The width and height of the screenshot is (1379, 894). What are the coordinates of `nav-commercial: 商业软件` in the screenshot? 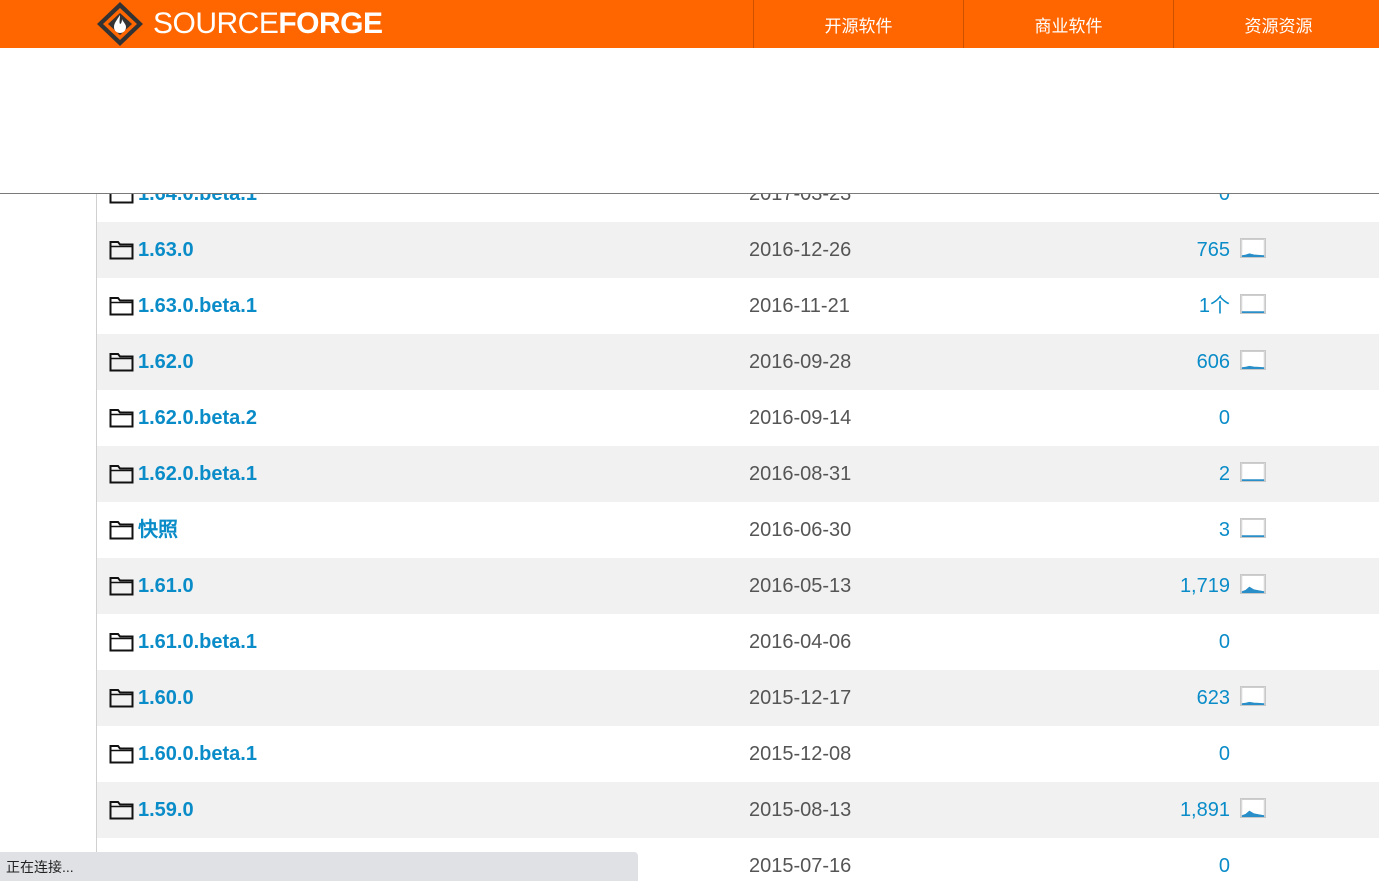 It's located at (1068, 24).